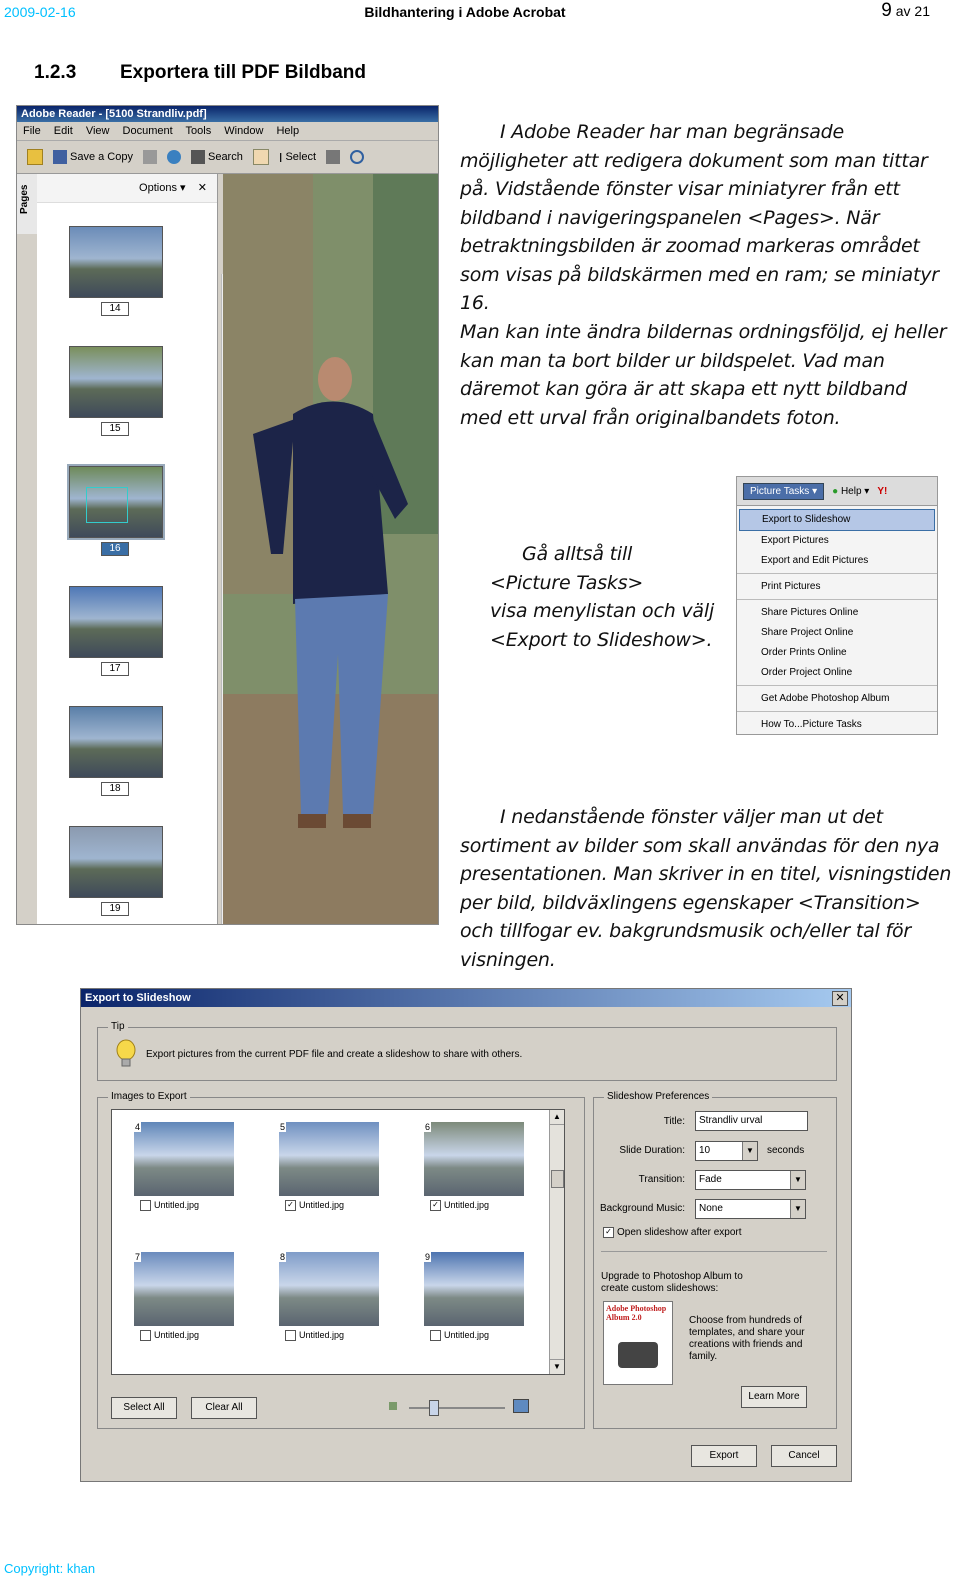 This screenshot has height=1582, width=960. Describe the element at coordinates (329, 1167) in the screenshot. I see `image-tile: 5 ✓ Untitled.jpg` at that location.